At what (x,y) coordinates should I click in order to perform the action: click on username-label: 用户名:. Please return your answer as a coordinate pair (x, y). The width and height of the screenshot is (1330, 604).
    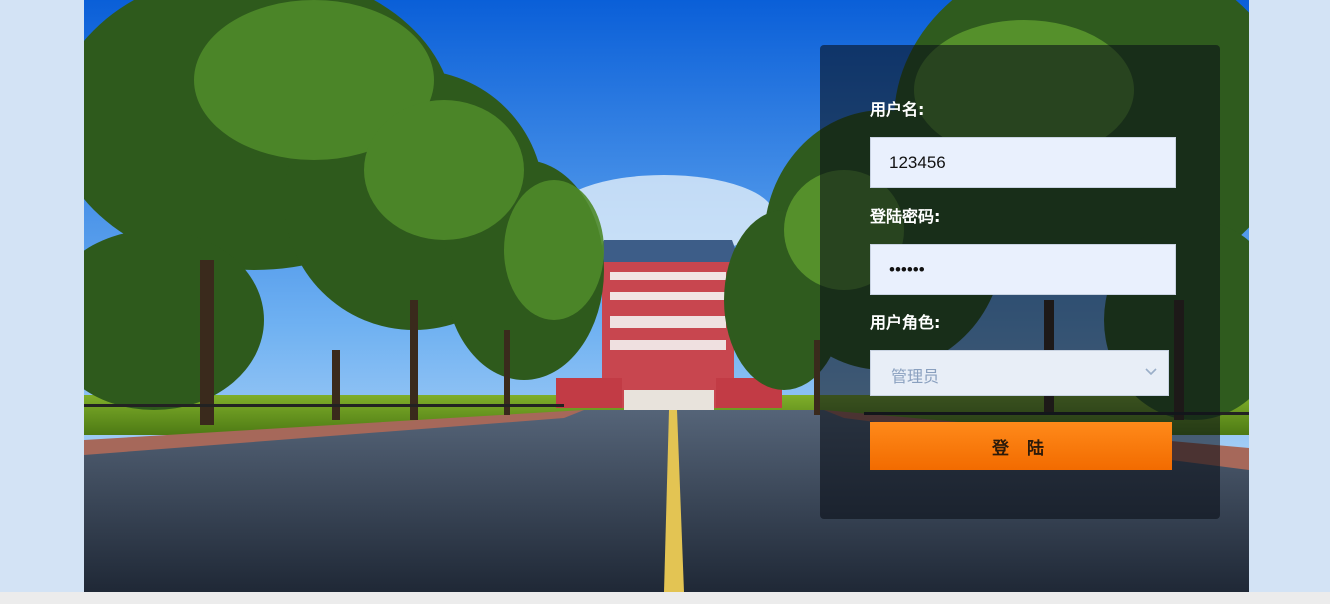
    Looking at the image, I should click on (897, 109).